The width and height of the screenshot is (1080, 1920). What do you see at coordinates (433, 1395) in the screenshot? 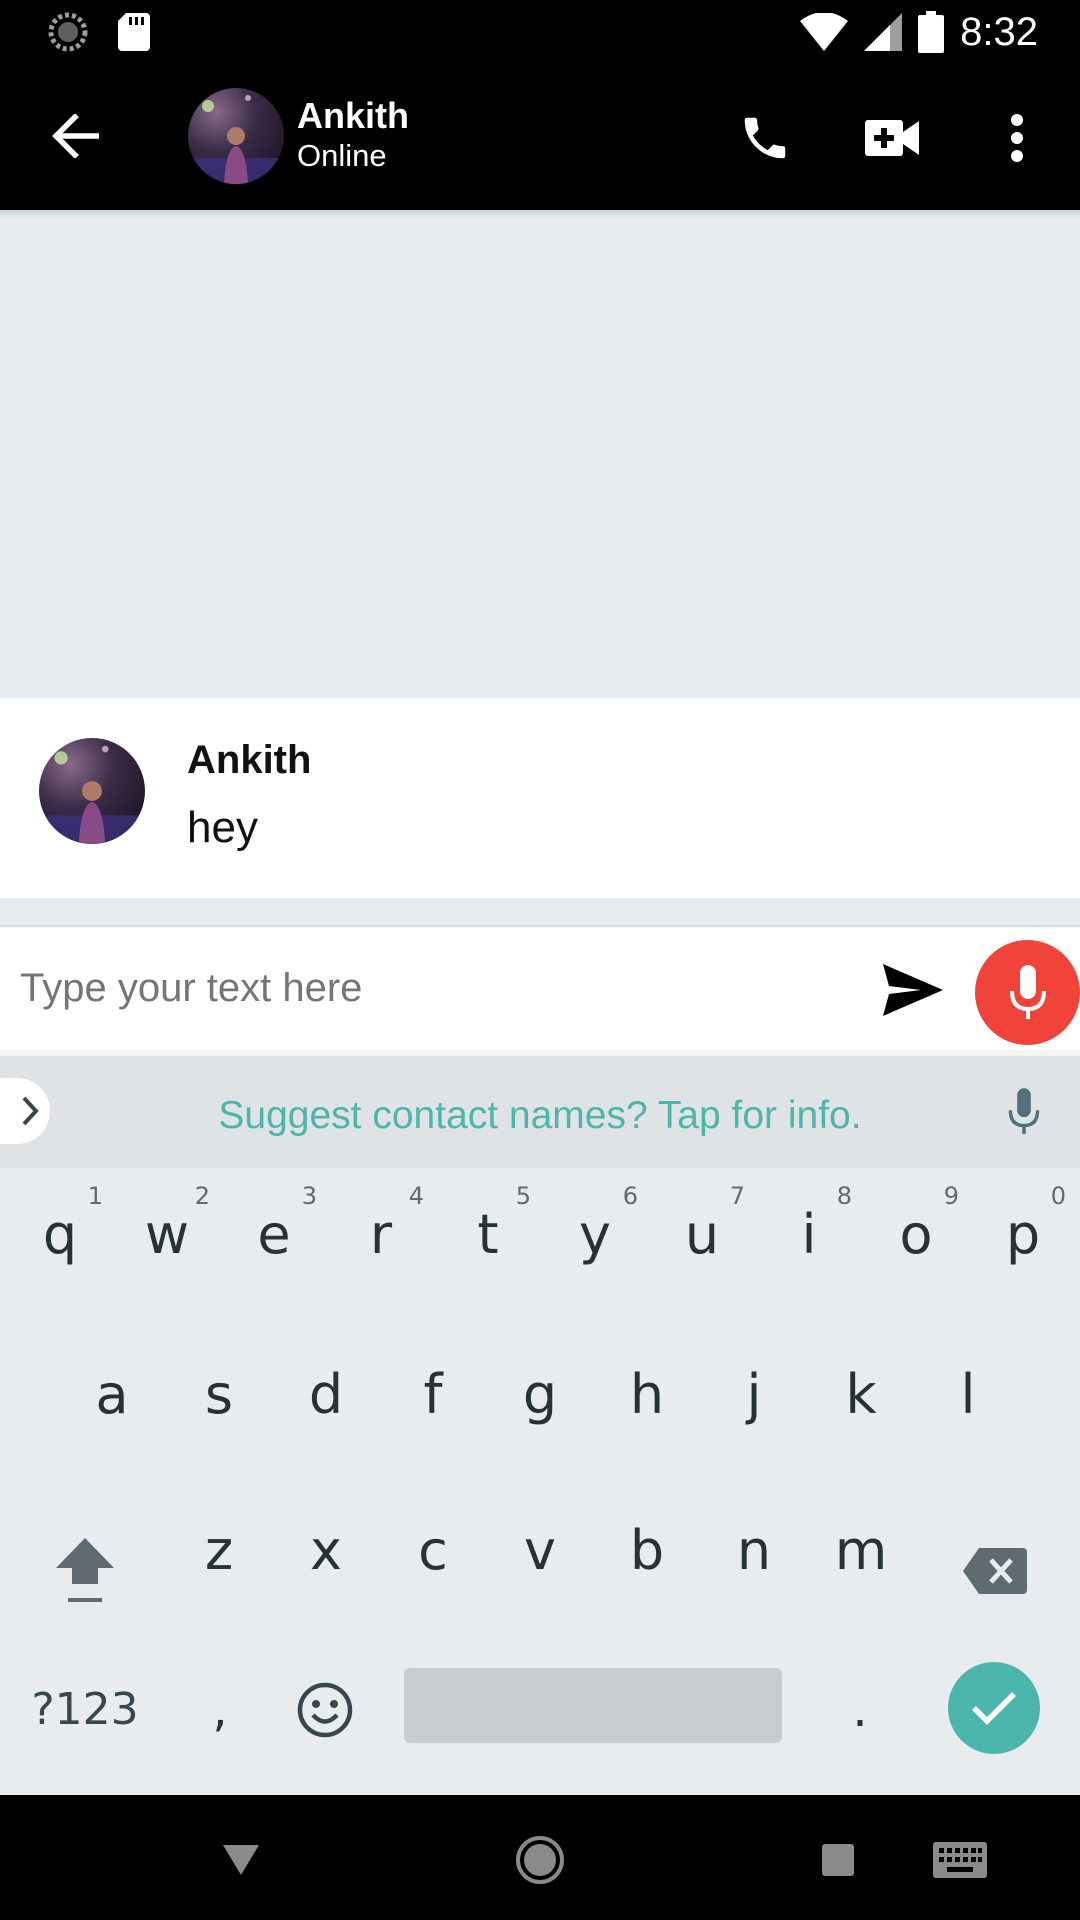
I see `key-f: f` at bounding box center [433, 1395].